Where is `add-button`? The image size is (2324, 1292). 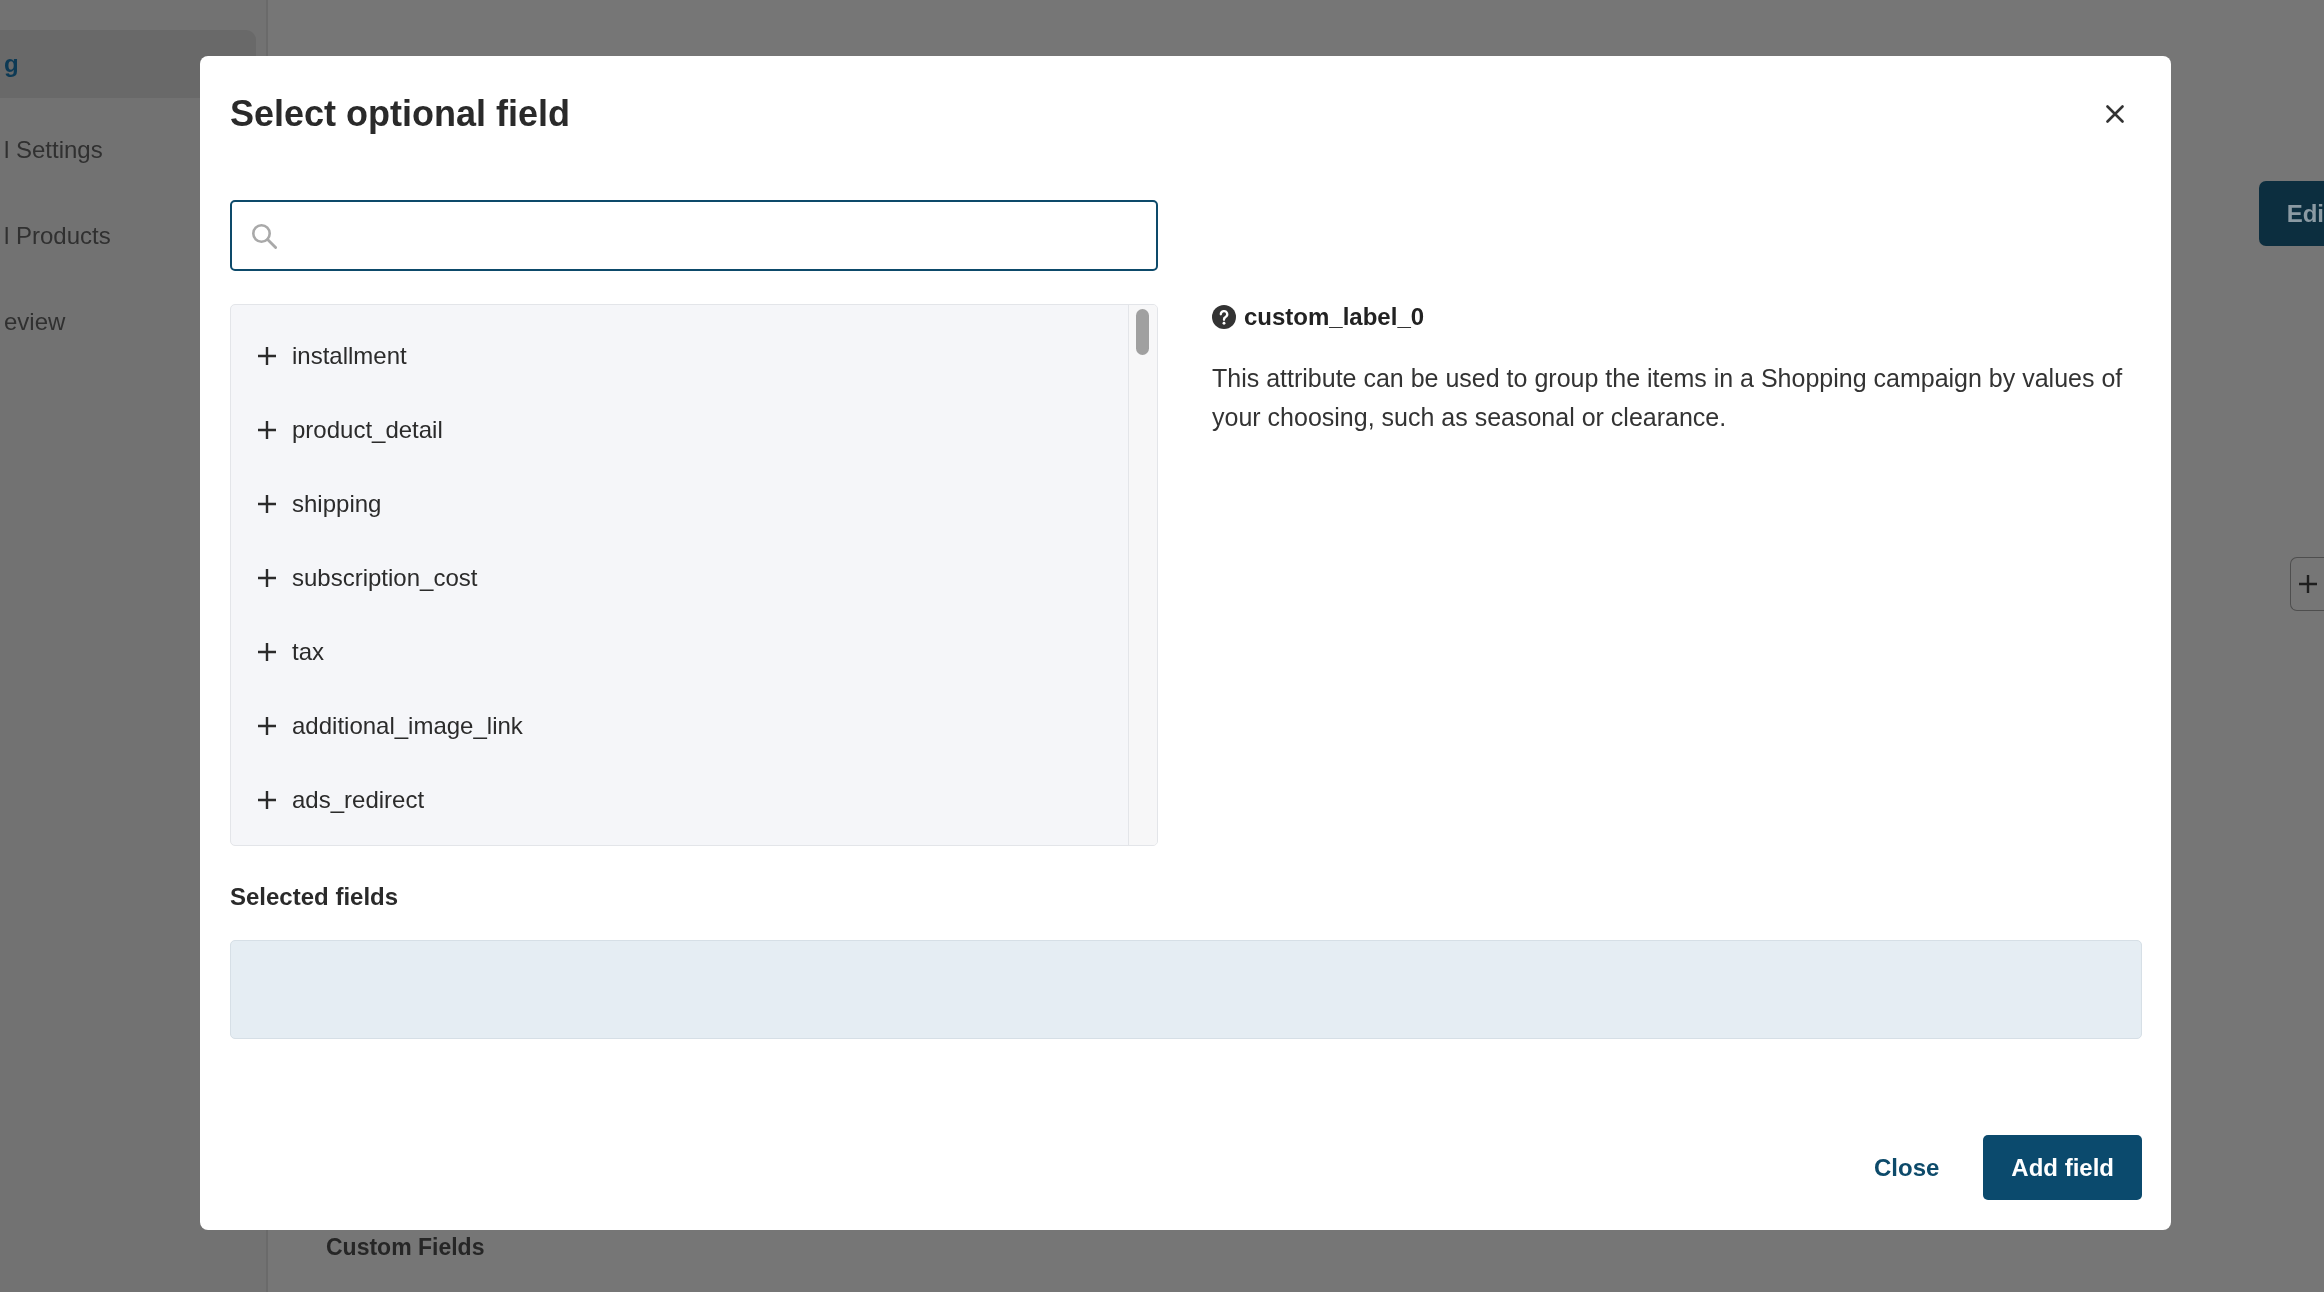 add-button is located at coordinates (2307, 584).